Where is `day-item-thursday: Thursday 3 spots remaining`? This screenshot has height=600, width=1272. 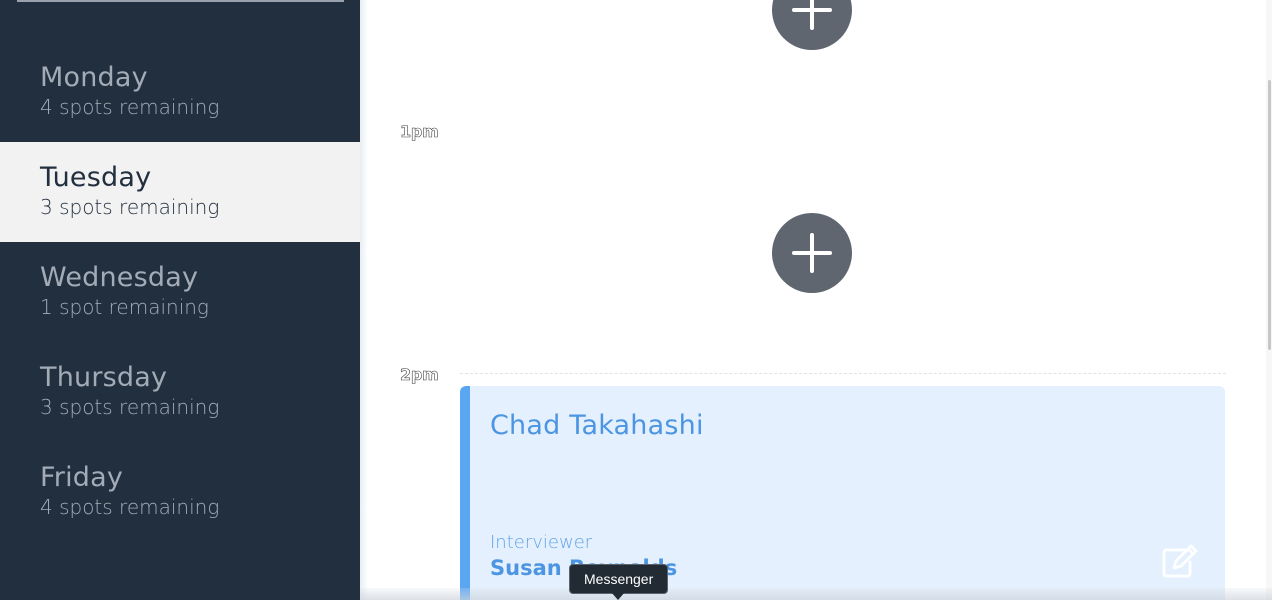
day-item-thursday: Thursday 3 spots remaining is located at coordinates (180, 392).